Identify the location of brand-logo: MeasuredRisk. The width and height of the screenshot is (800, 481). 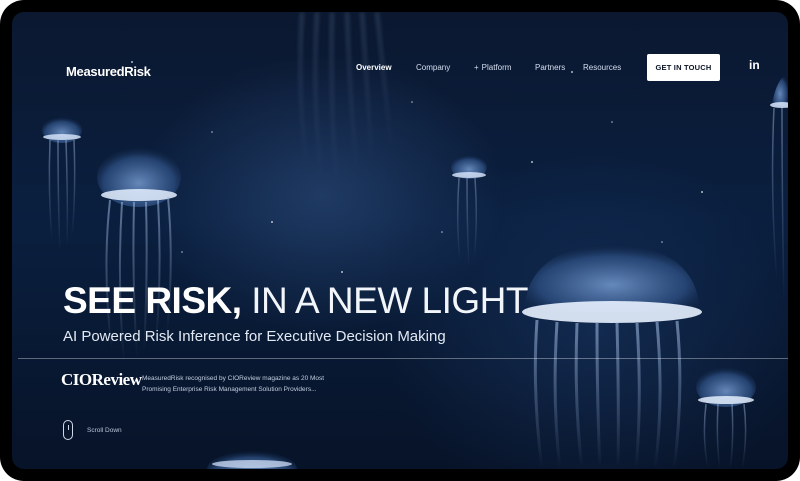
(108, 71).